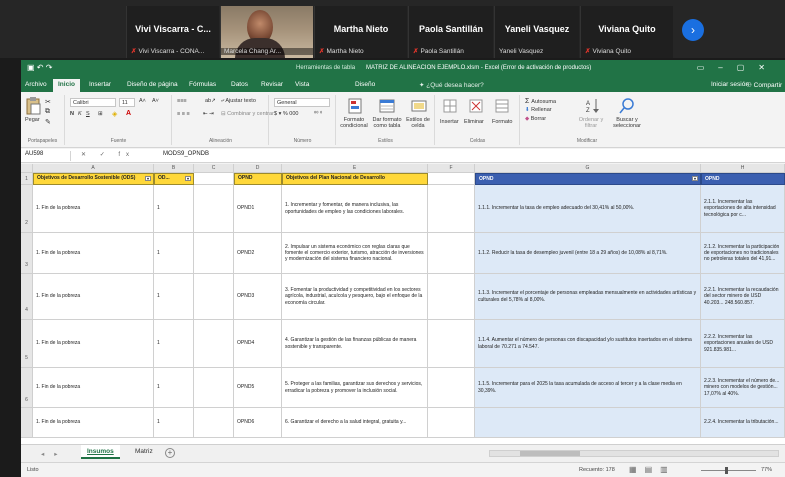 This screenshot has height=477, width=785. Describe the element at coordinates (535, 119) in the screenshot. I see `clear-button: ◆ Borrar` at that location.